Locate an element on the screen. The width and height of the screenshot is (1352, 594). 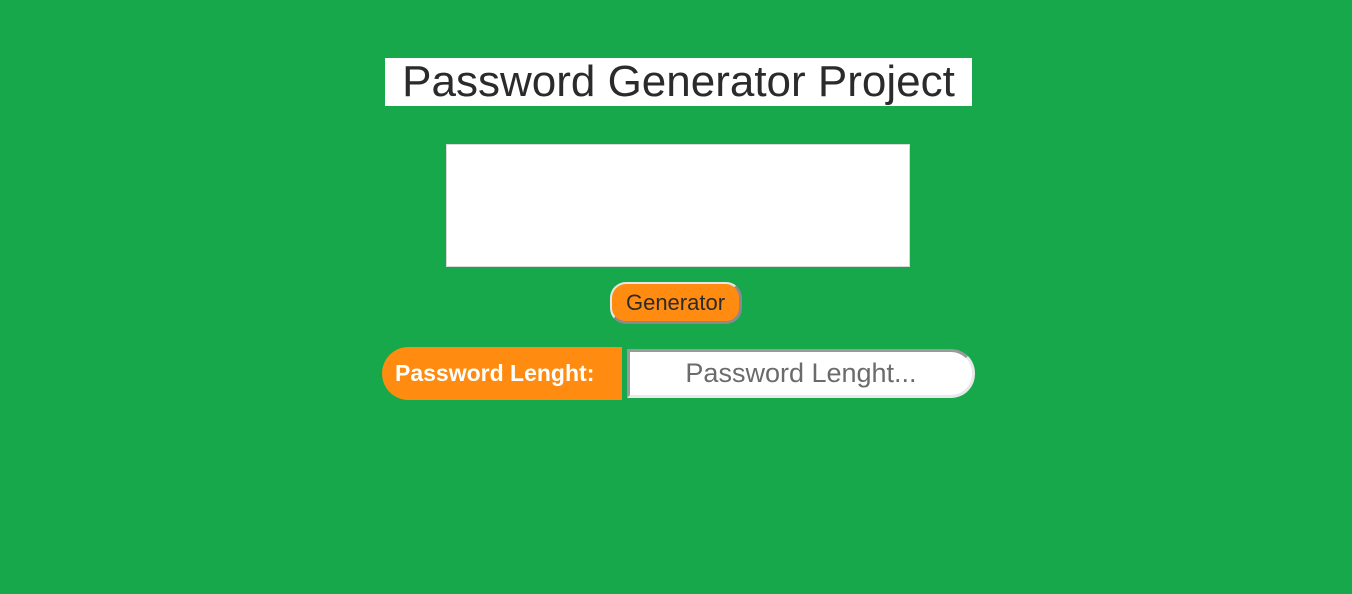
password-length-input is located at coordinates (801, 373).